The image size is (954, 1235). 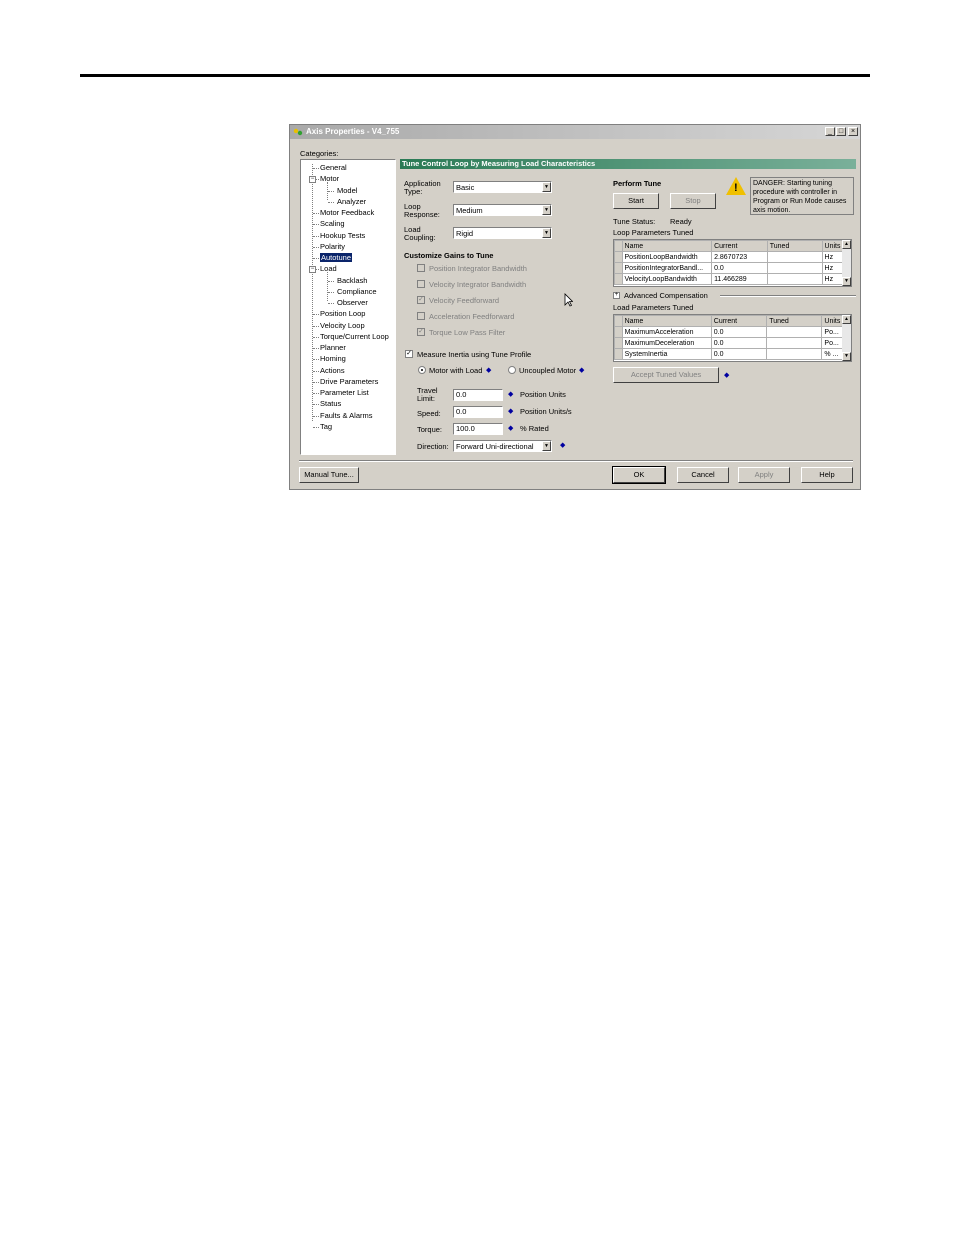 I want to click on tree-item-compliance: Compliance, so click(x=357, y=291).